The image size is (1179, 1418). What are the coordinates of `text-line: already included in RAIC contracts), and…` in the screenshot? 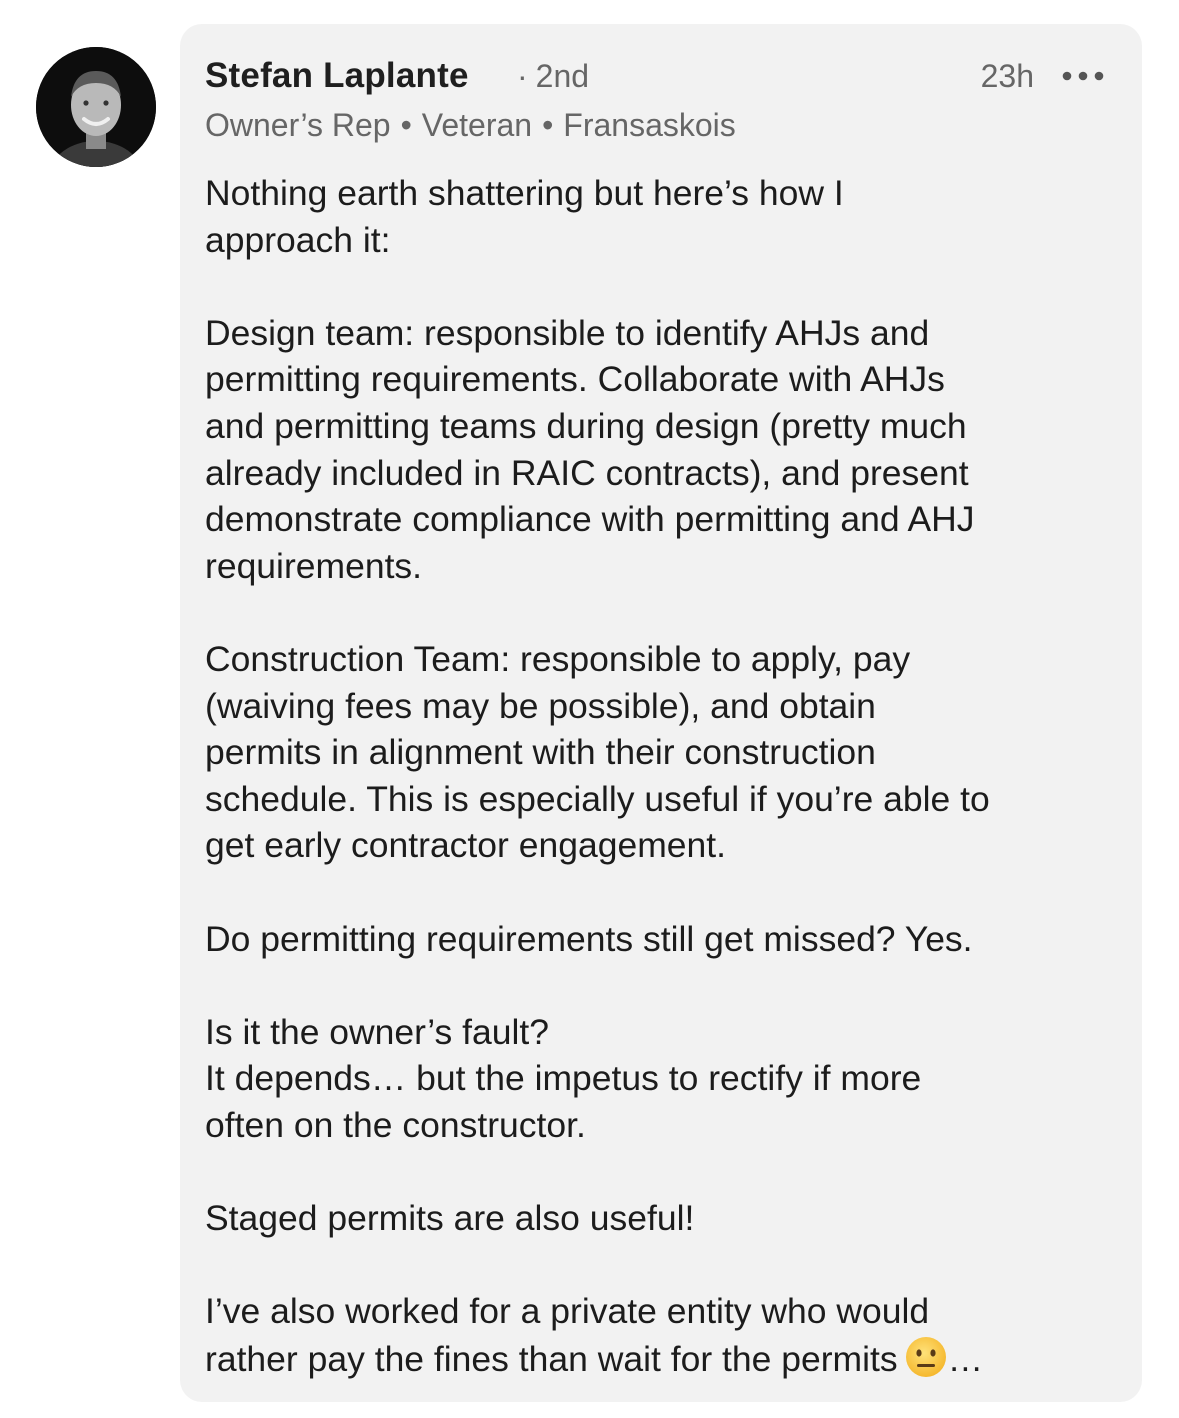 It's located at (587, 472).